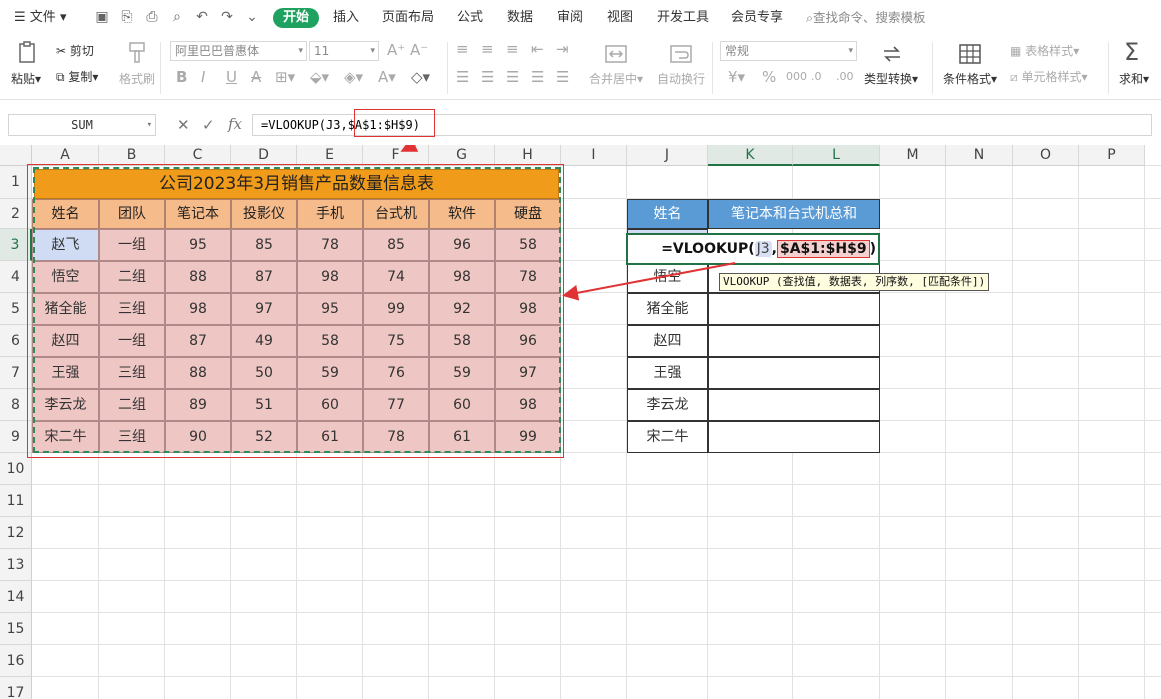 This screenshot has height=699, width=1161. Describe the element at coordinates (667, 277) in the screenshot. I see `table2-name-cell: 悟空` at that location.